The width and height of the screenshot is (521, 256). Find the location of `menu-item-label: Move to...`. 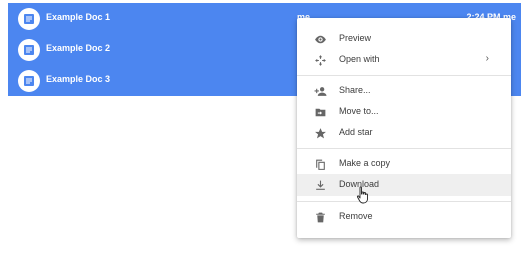

menu-item-label: Move to... is located at coordinates (359, 111).